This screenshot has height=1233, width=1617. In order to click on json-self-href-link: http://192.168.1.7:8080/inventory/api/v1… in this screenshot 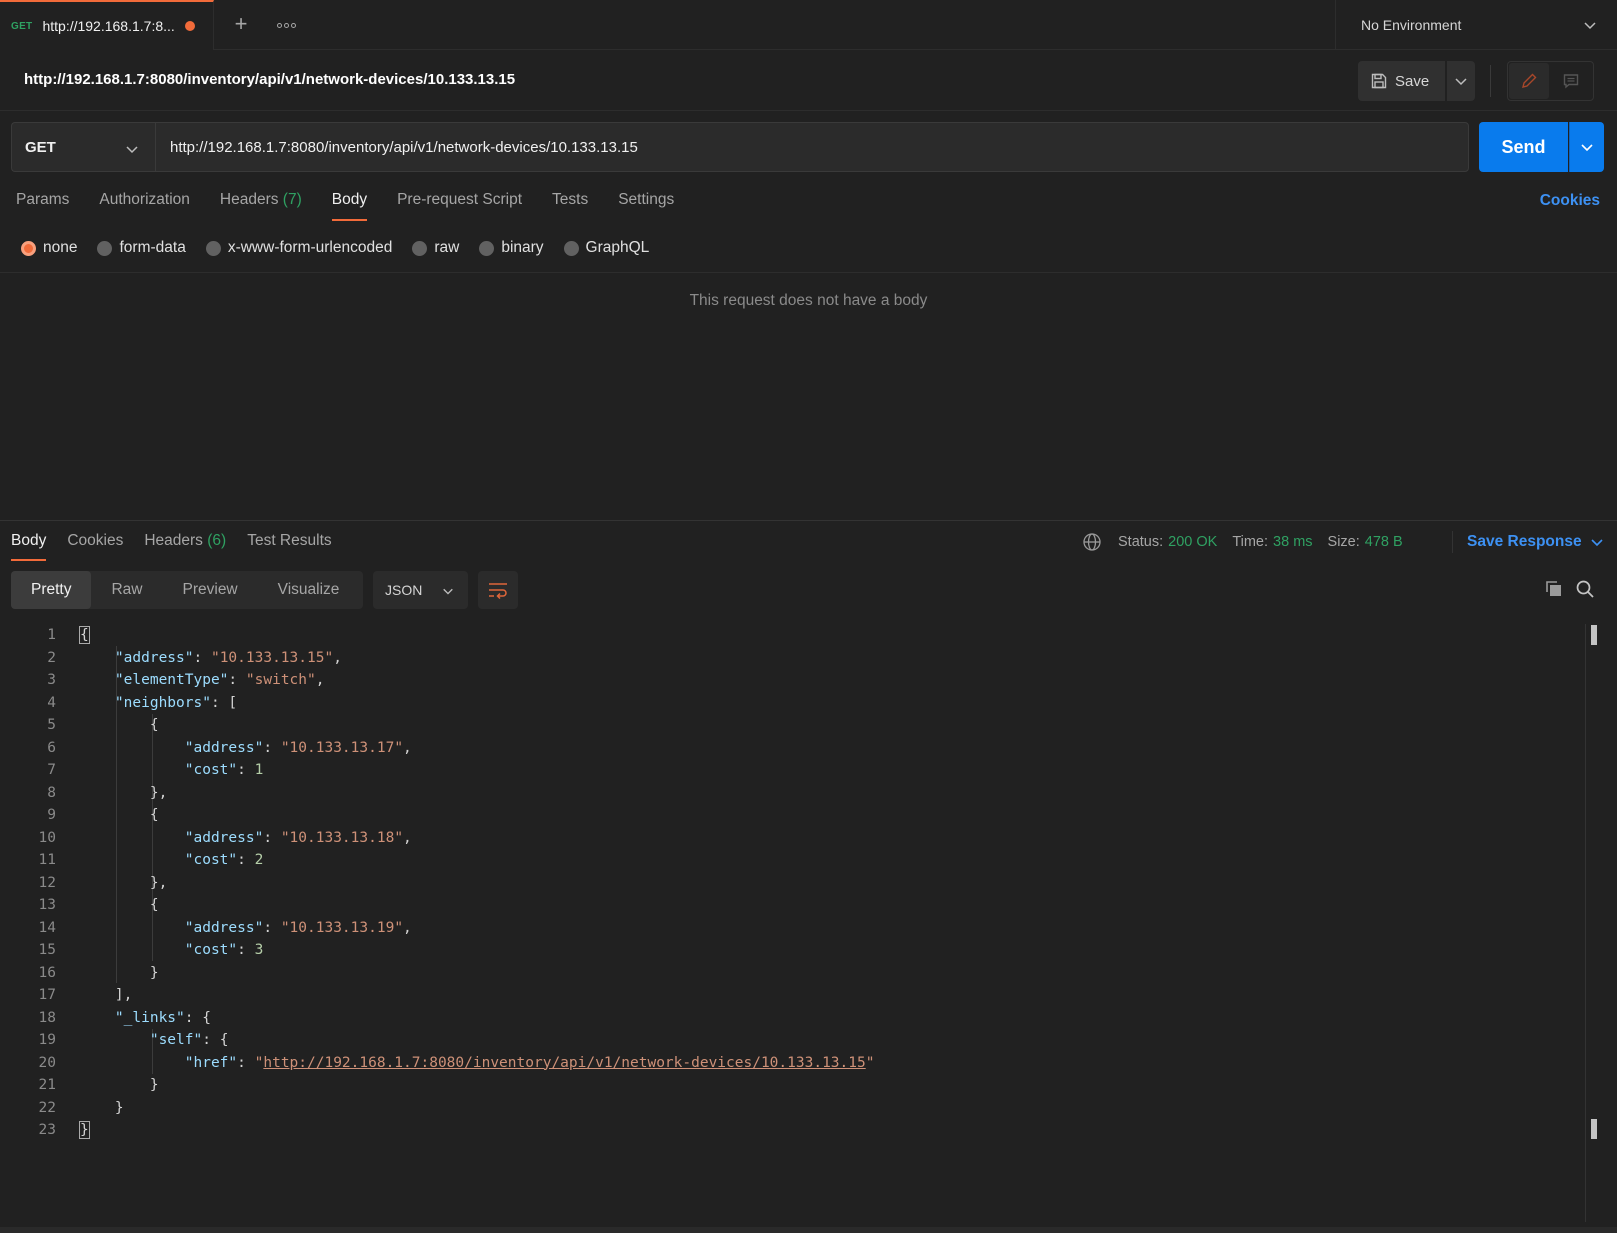, I will do `click(564, 1063)`.